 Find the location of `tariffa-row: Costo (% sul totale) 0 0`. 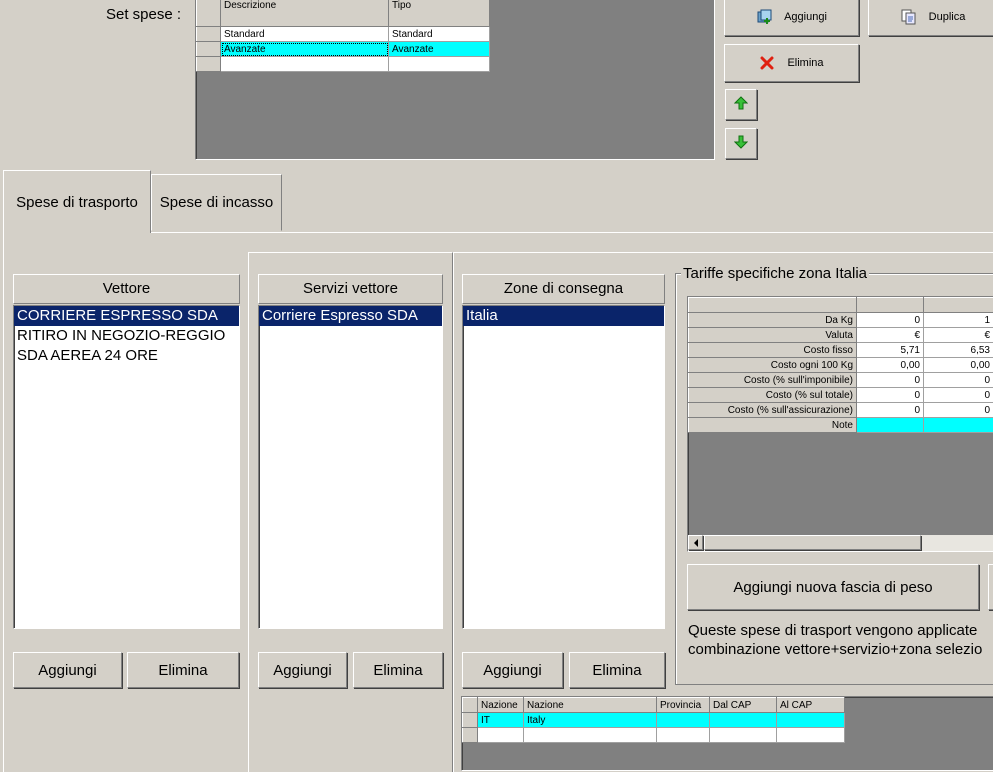

tariffa-row: Costo (% sul totale) 0 0 is located at coordinates (841, 395).